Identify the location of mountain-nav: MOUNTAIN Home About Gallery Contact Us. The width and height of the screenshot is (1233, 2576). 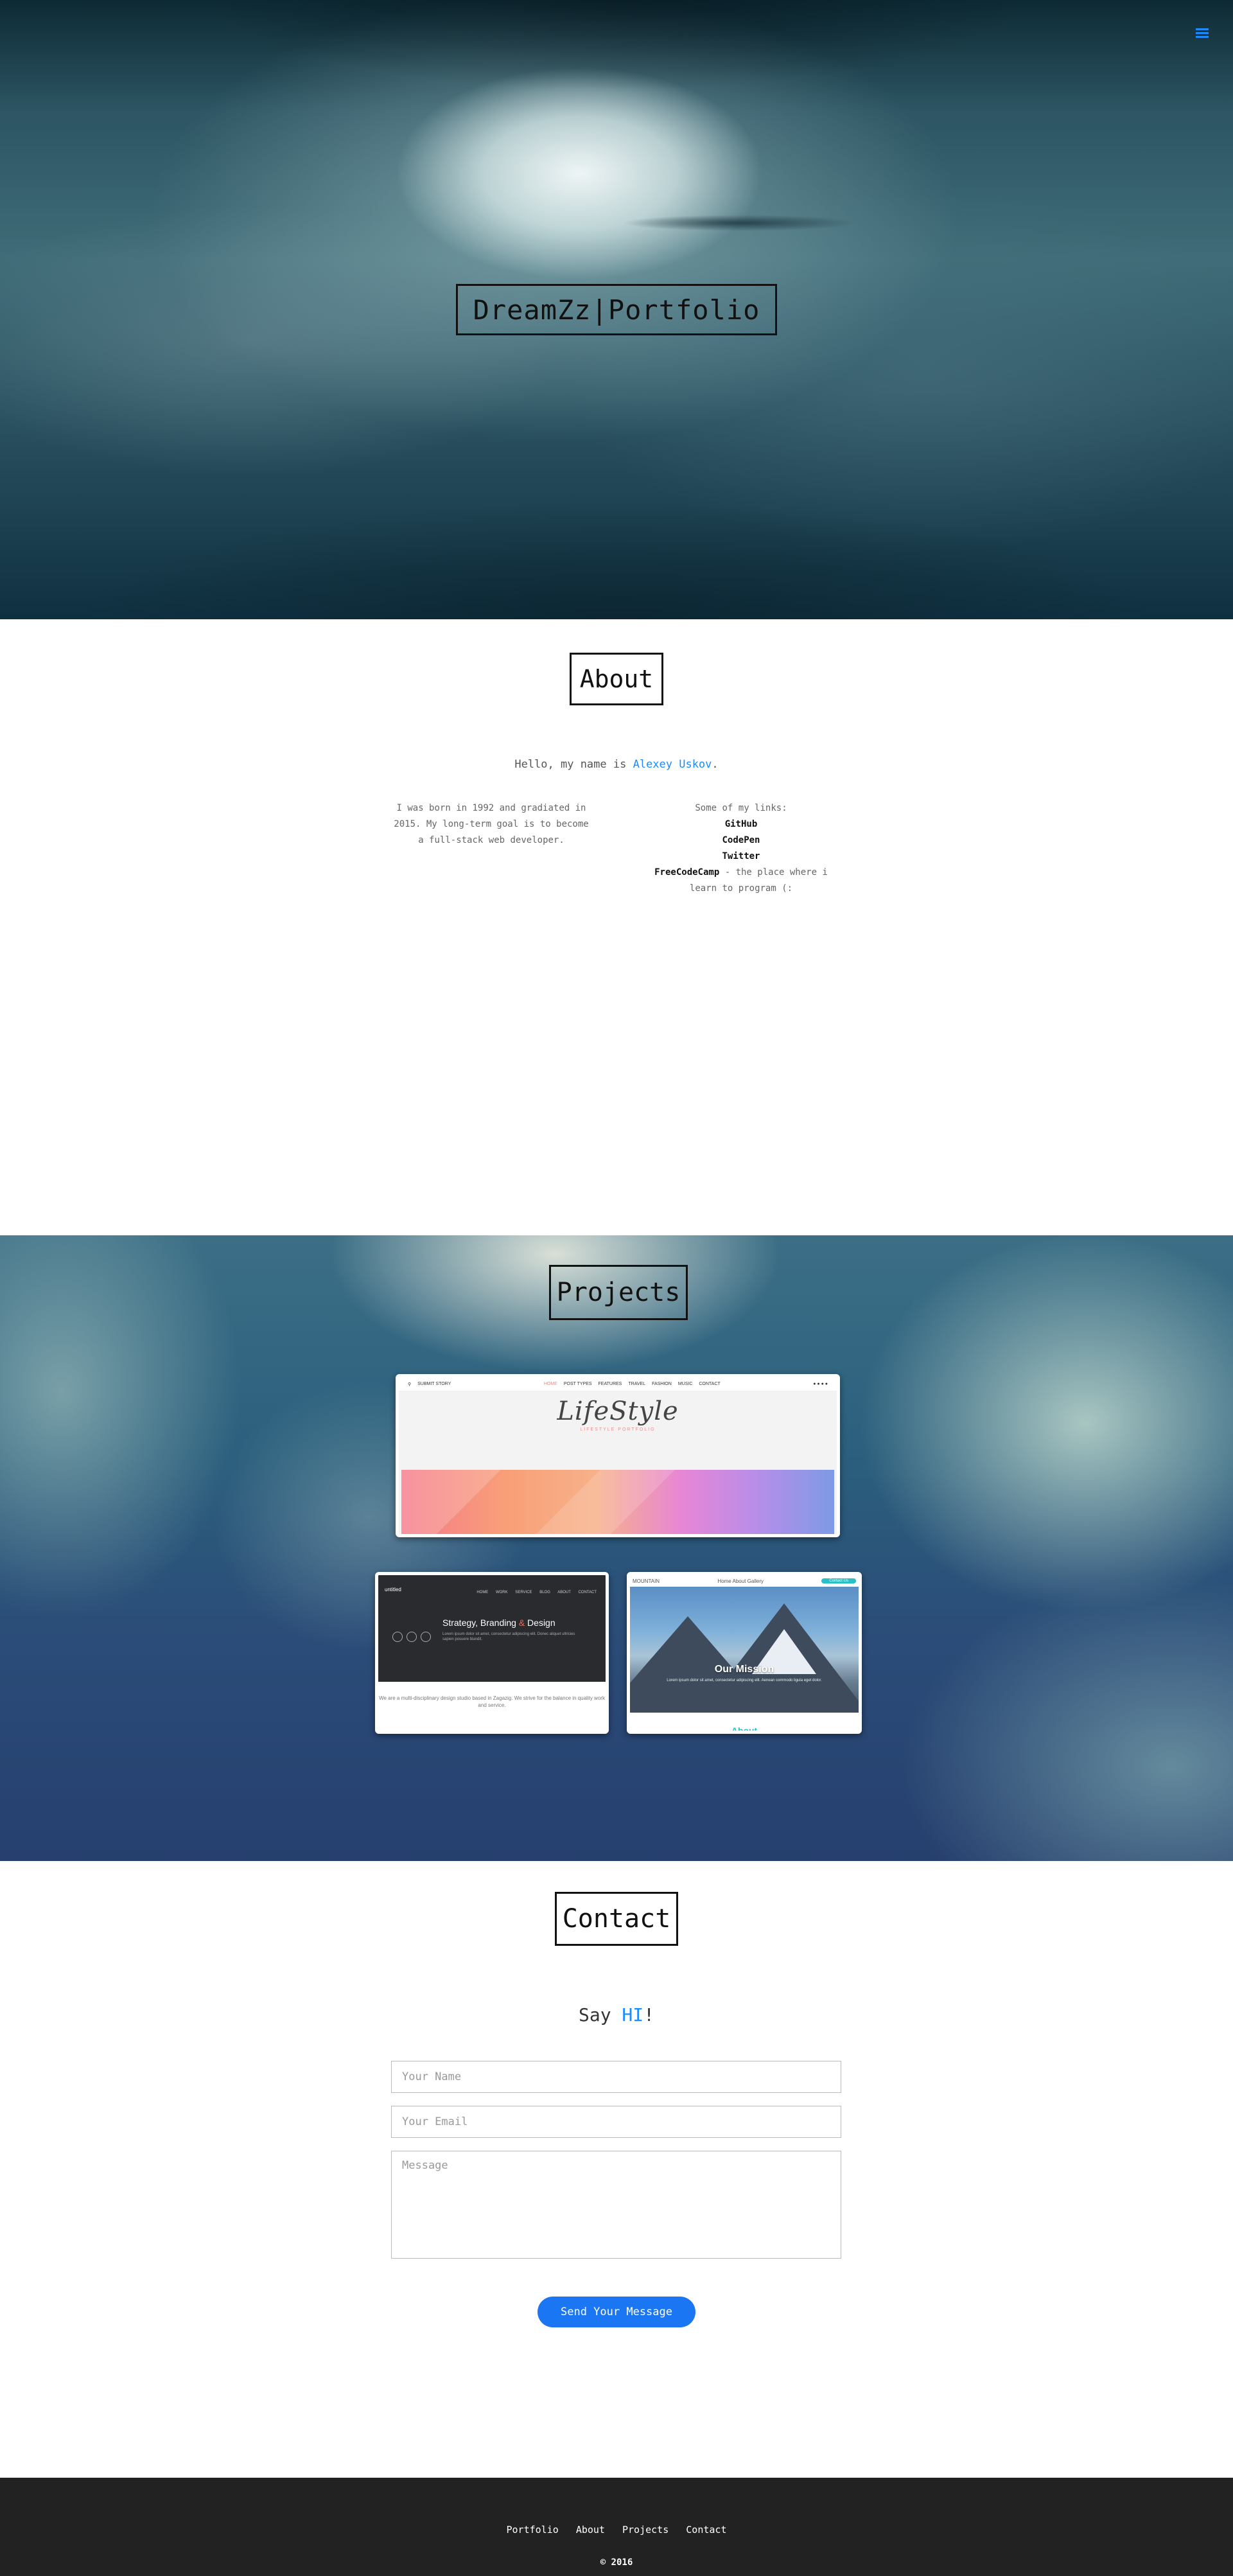
(744, 1581).